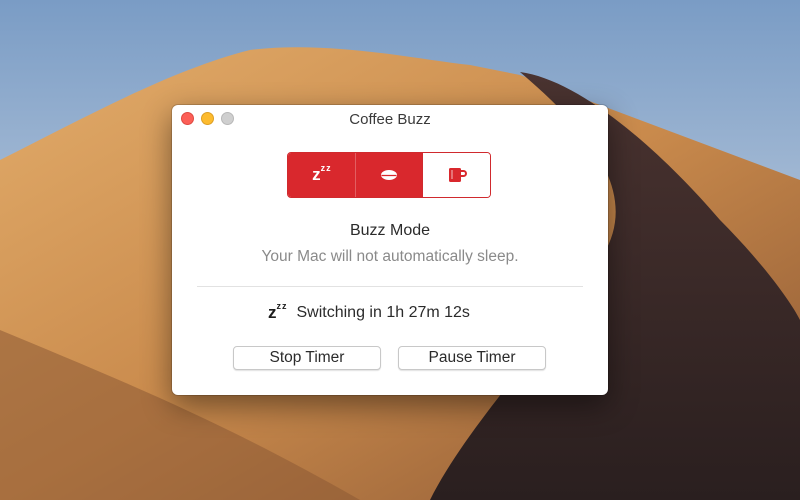 This screenshot has height=500, width=800. What do you see at coordinates (307, 358) in the screenshot?
I see `stop-timer-button: Stop Timer` at bounding box center [307, 358].